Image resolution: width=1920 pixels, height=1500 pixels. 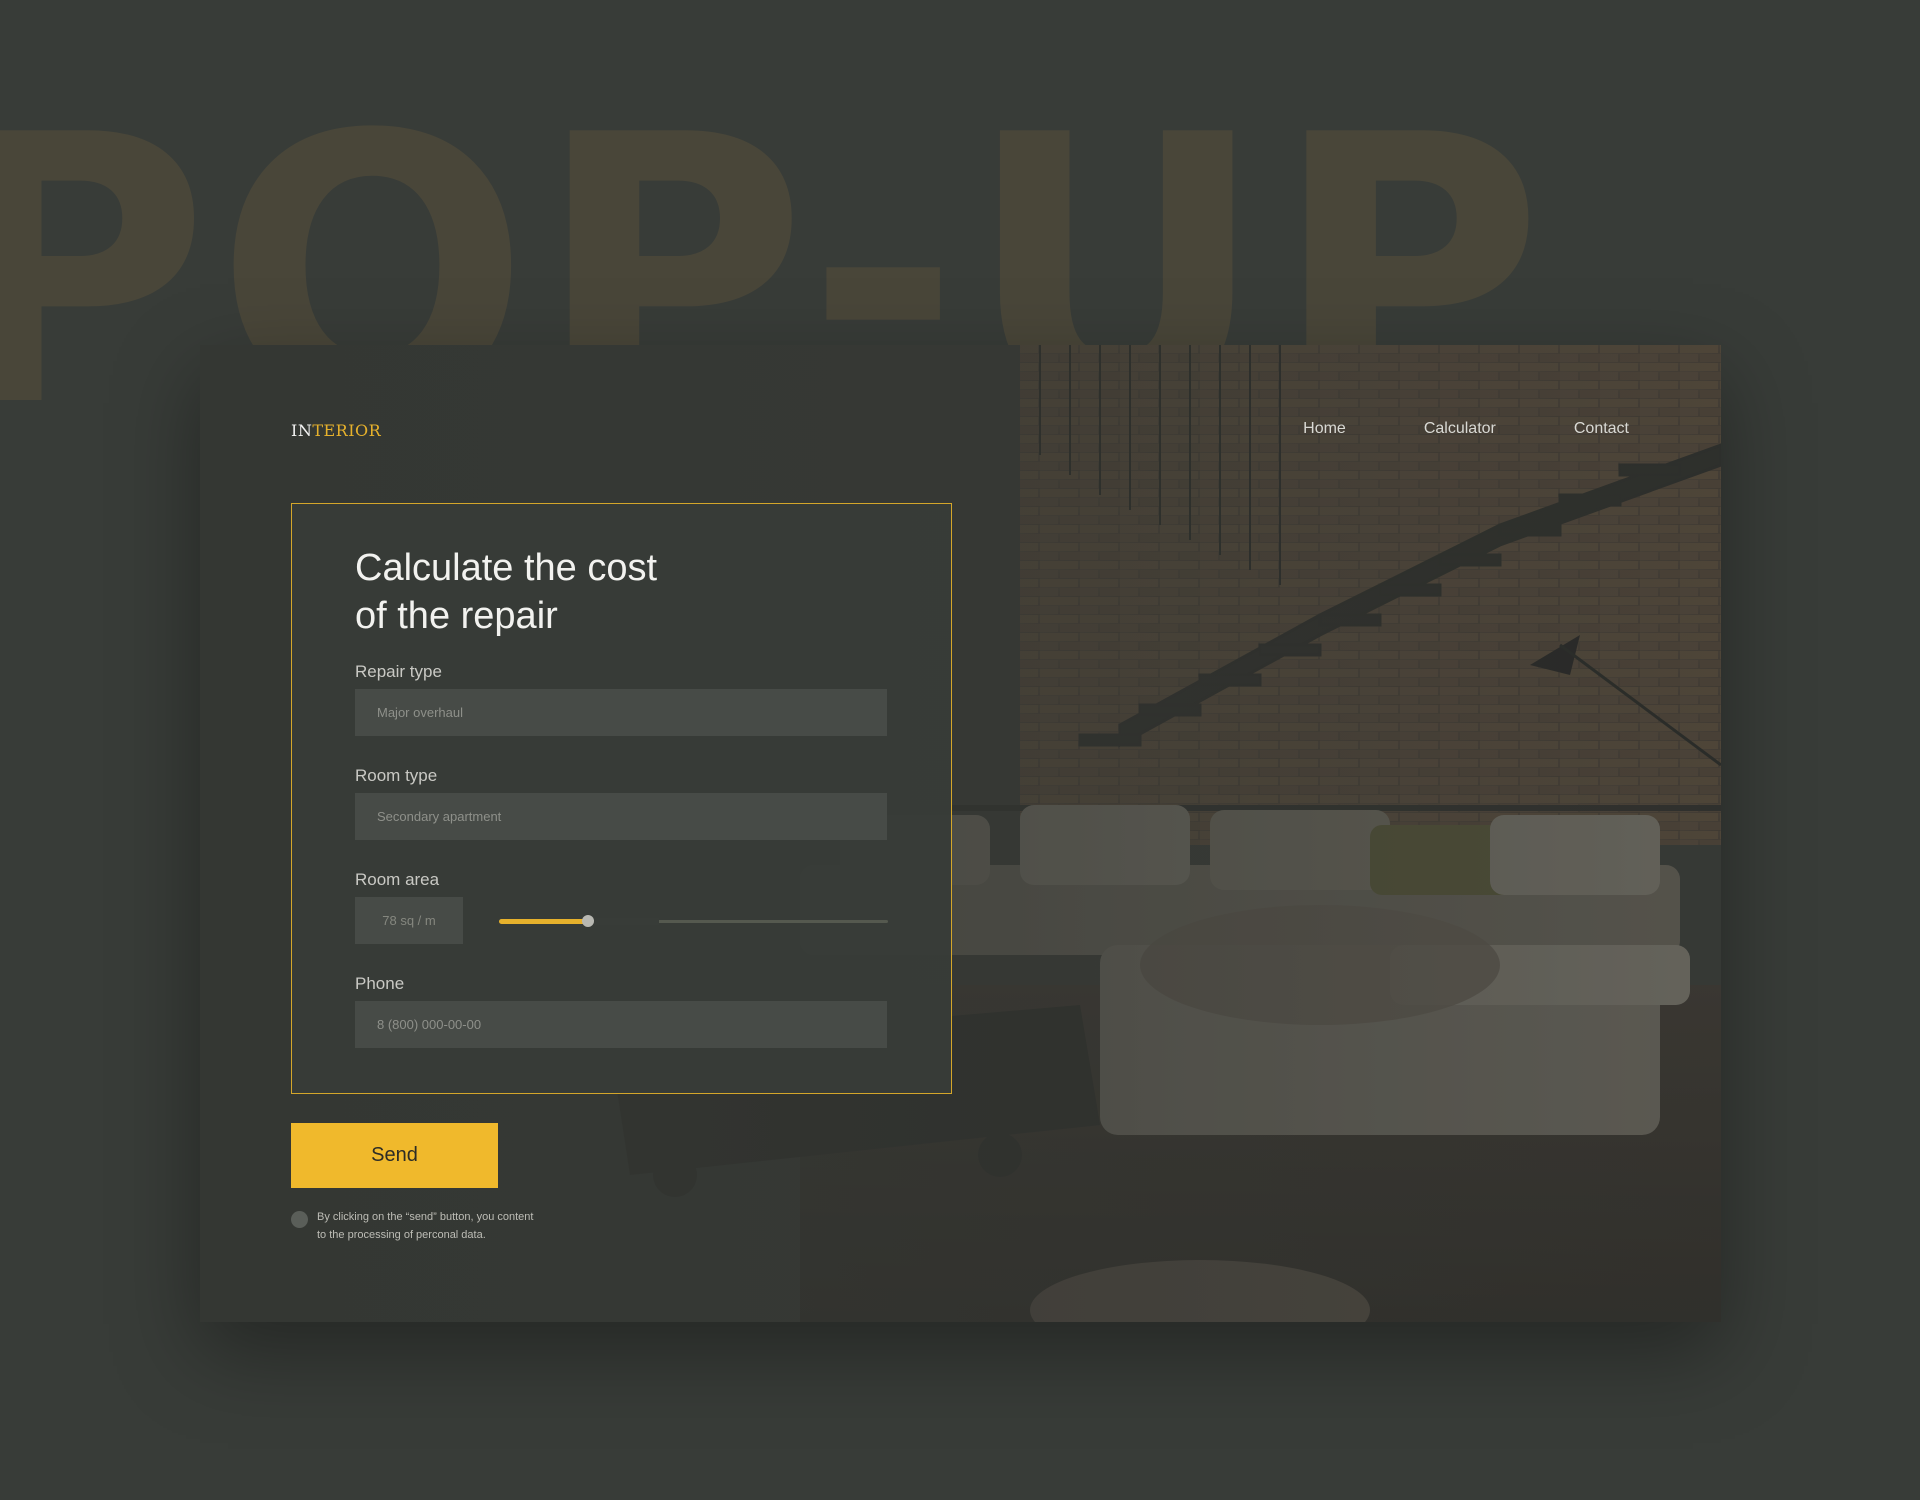 What do you see at coordinates (398, 671) in the screenshot?
I see `repair-type-label: Repair type` at bounding box center [398, 671].